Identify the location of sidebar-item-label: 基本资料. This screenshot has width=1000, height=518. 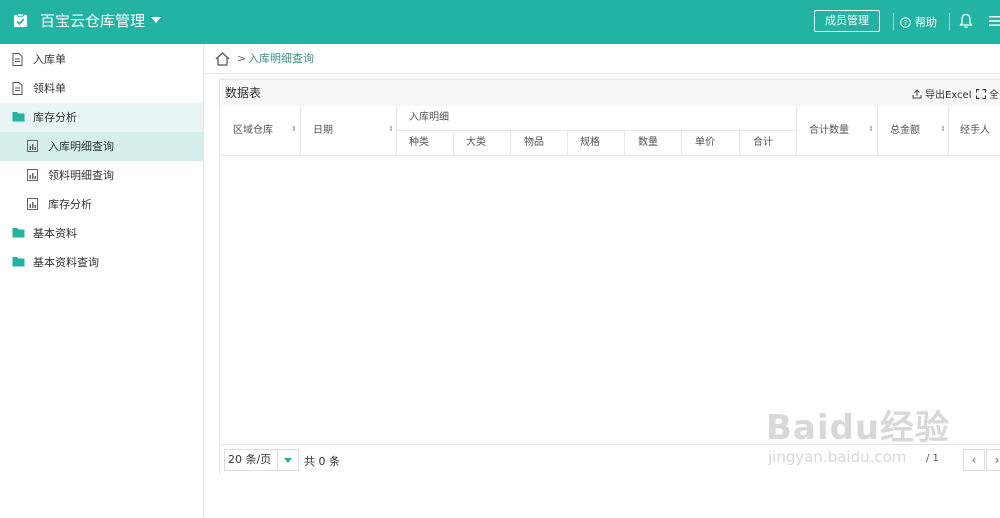
(55, 233).